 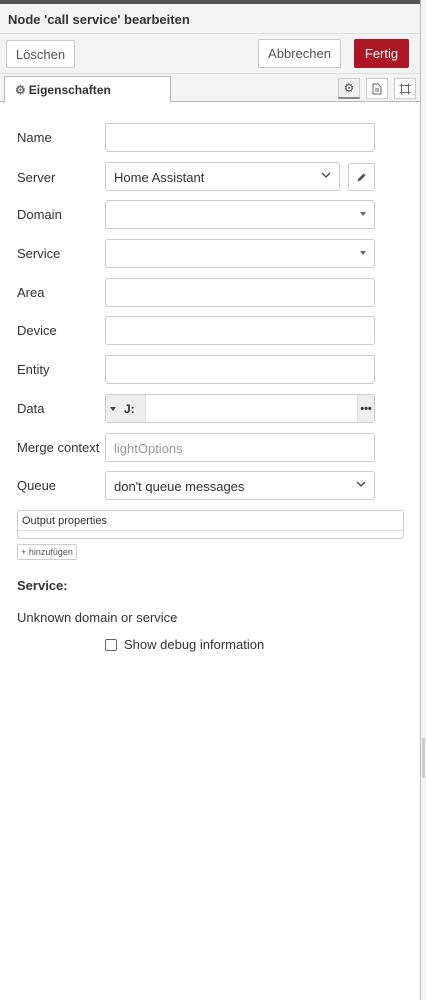 What do you see at coordinates (111, 644) in the screenshot?
I see `debug-checkbox` at bounding box center [111, 644].